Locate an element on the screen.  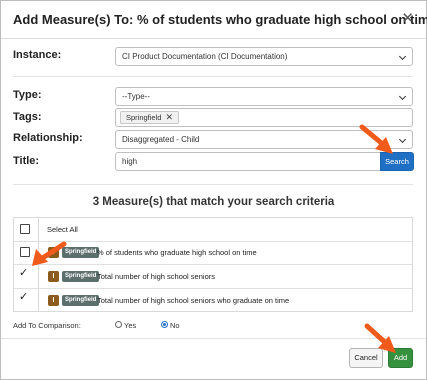
tags-label: Tags: is located at coordinates (27, 117).